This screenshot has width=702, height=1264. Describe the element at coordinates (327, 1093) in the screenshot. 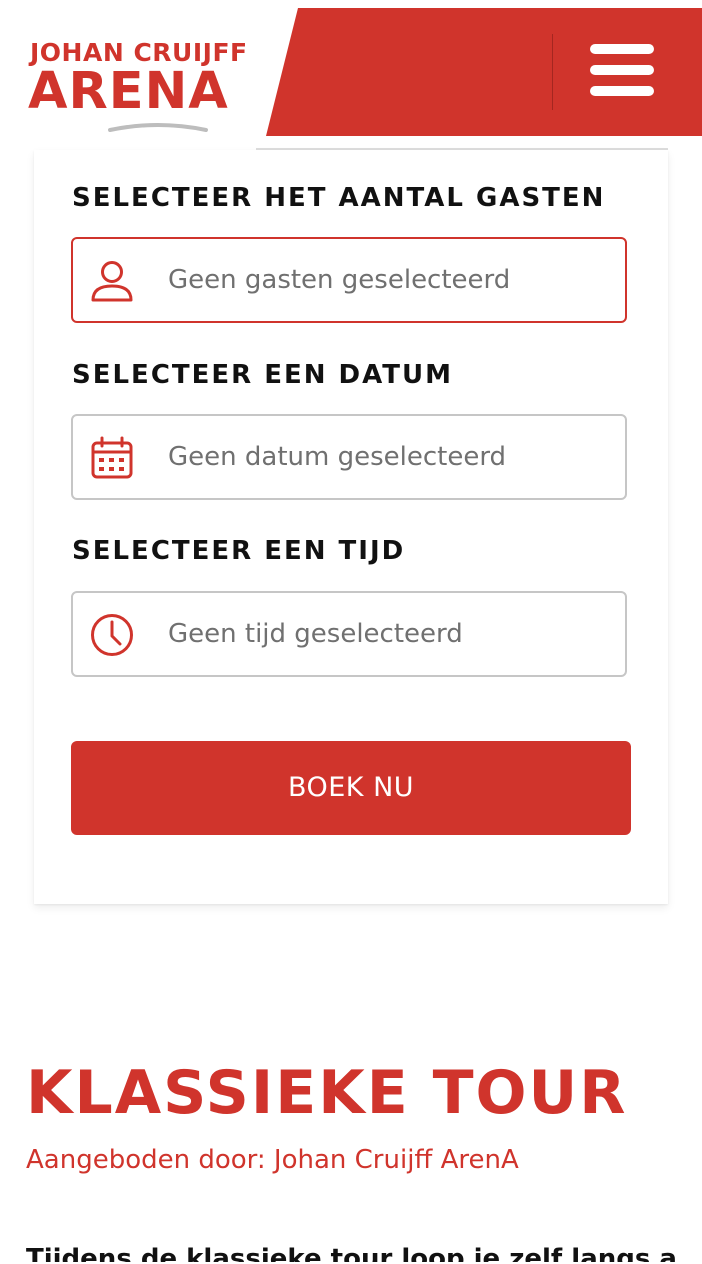

I see `tour-title: KLASSIEKE TOUR` at that location.